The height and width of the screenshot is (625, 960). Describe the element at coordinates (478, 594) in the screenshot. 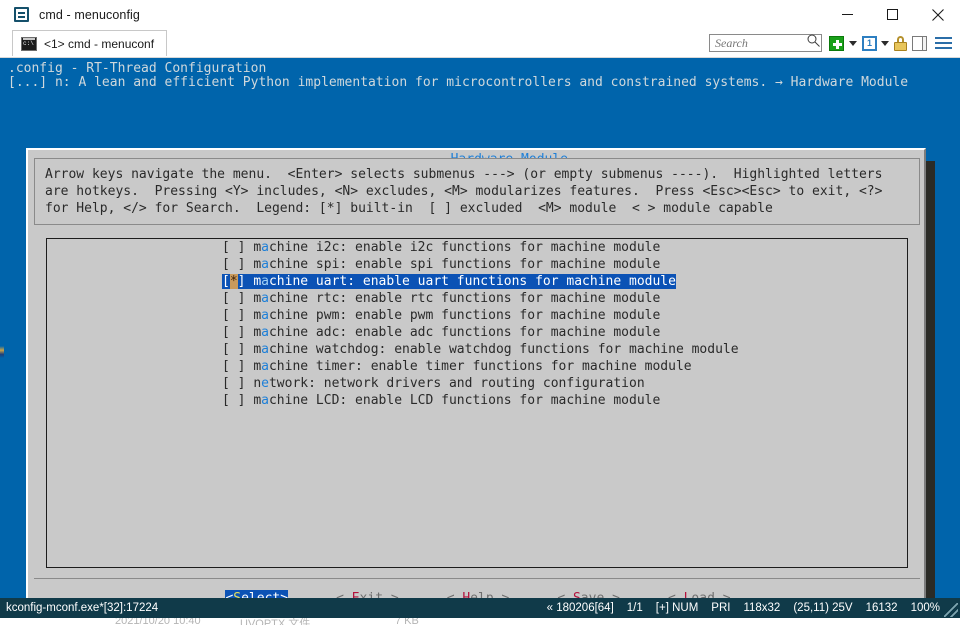

I see `dialog-button-help: < Help >` at that location.